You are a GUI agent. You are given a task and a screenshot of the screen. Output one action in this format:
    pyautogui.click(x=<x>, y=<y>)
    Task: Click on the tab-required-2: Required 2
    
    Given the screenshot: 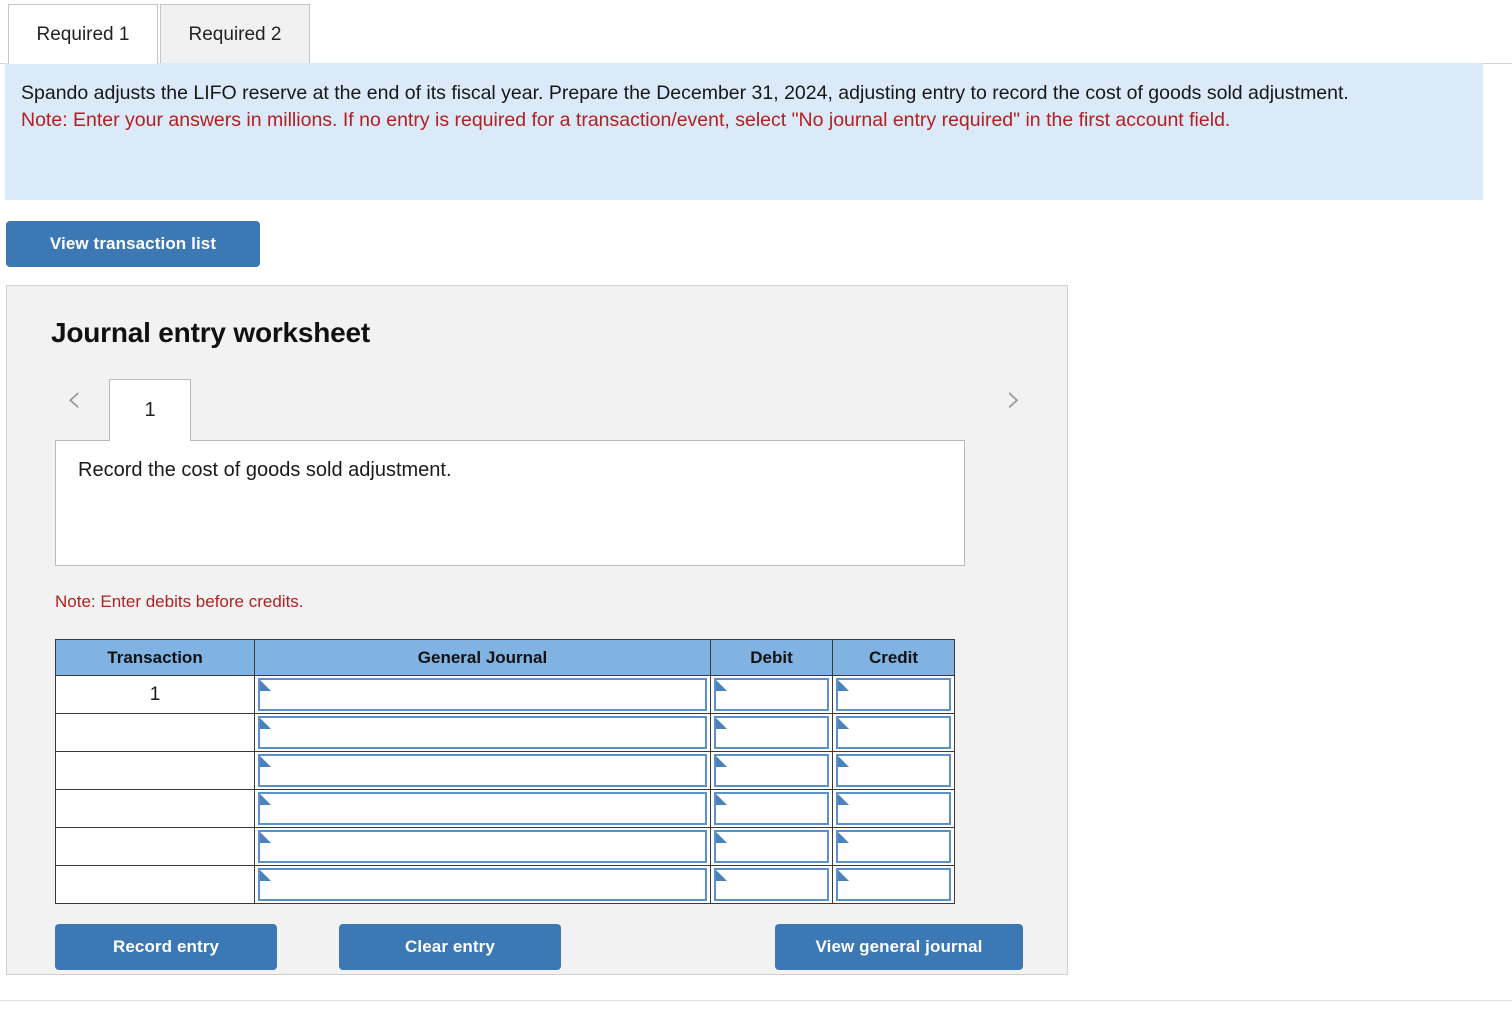 What is the action you would take?
    pyautogui.click(x=235, y=34)
    